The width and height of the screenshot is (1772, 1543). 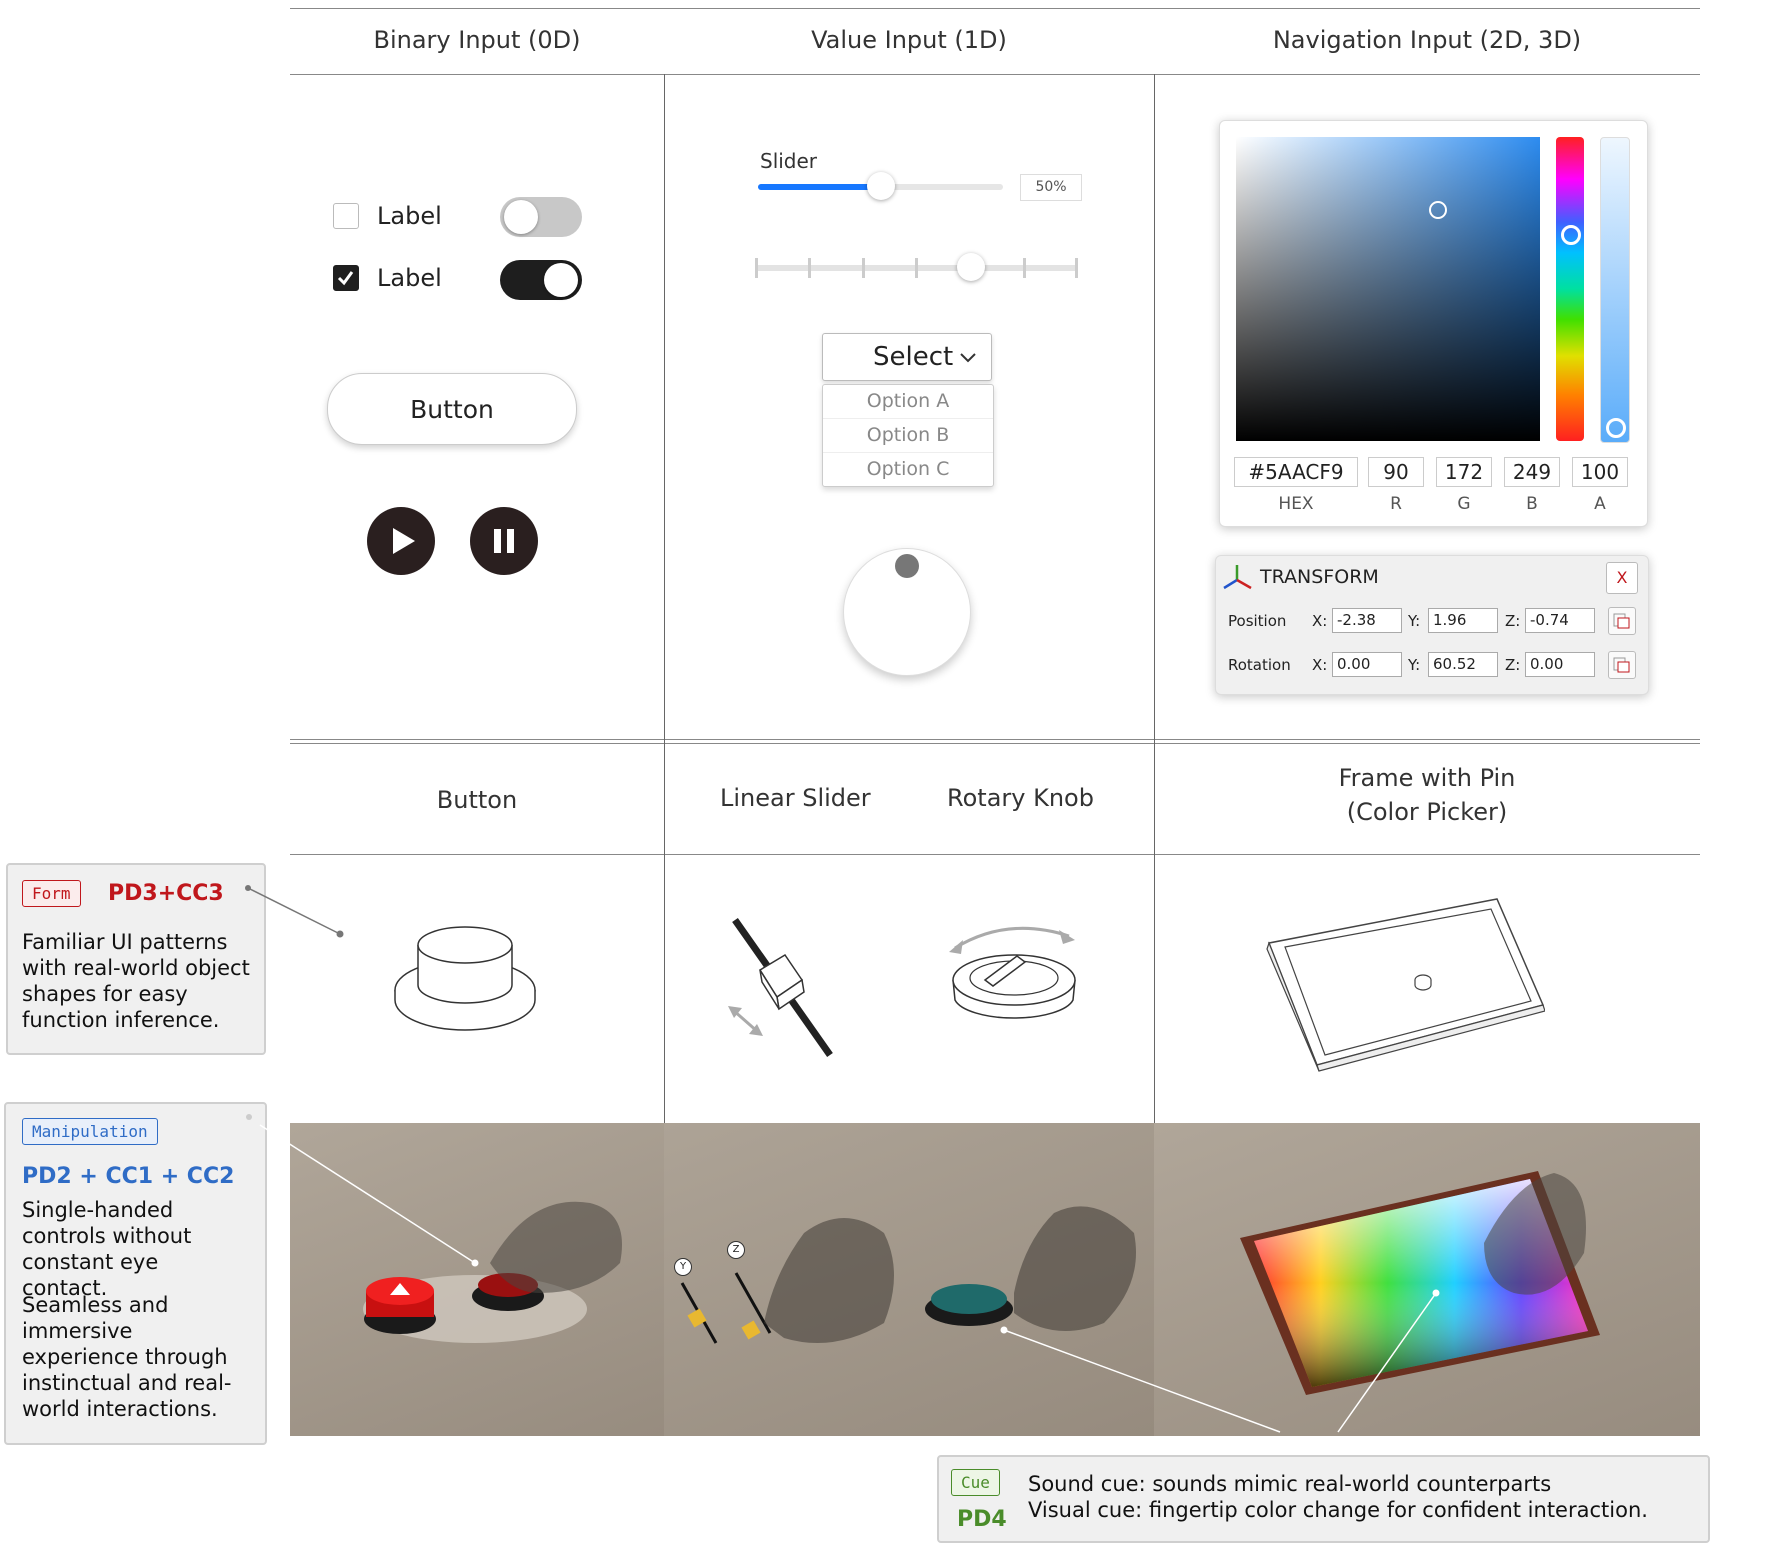 I want to click on frame-pin-heading-1: Frame with Pin, so click(x=1427, y=778).